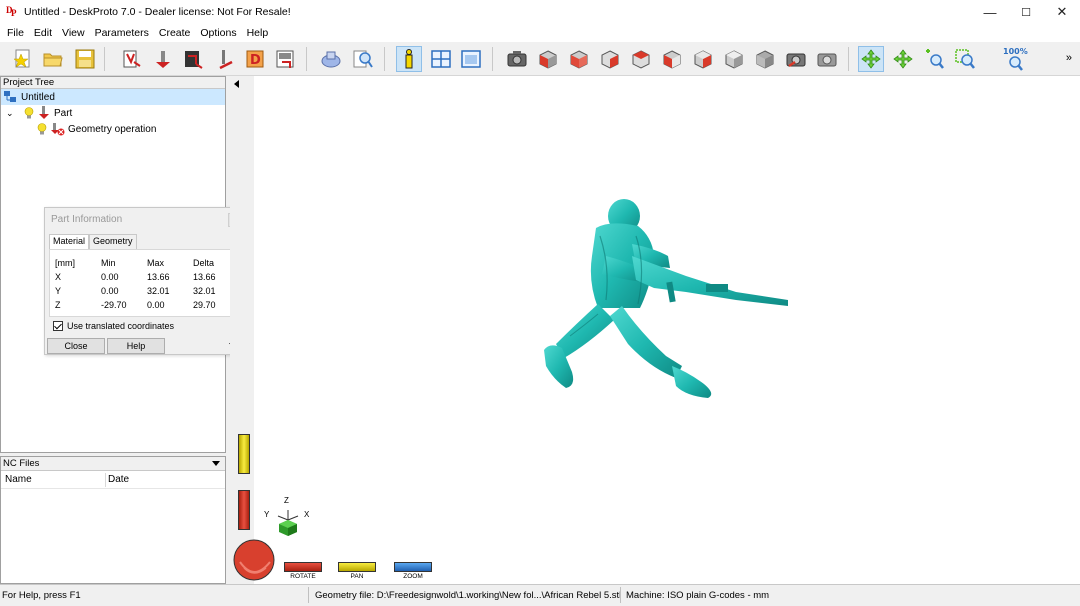 Image resolution: width=1080 pixels, height=606 pixels. I want to click on tree-item-operation: Geometry operation, so click(113, 129).